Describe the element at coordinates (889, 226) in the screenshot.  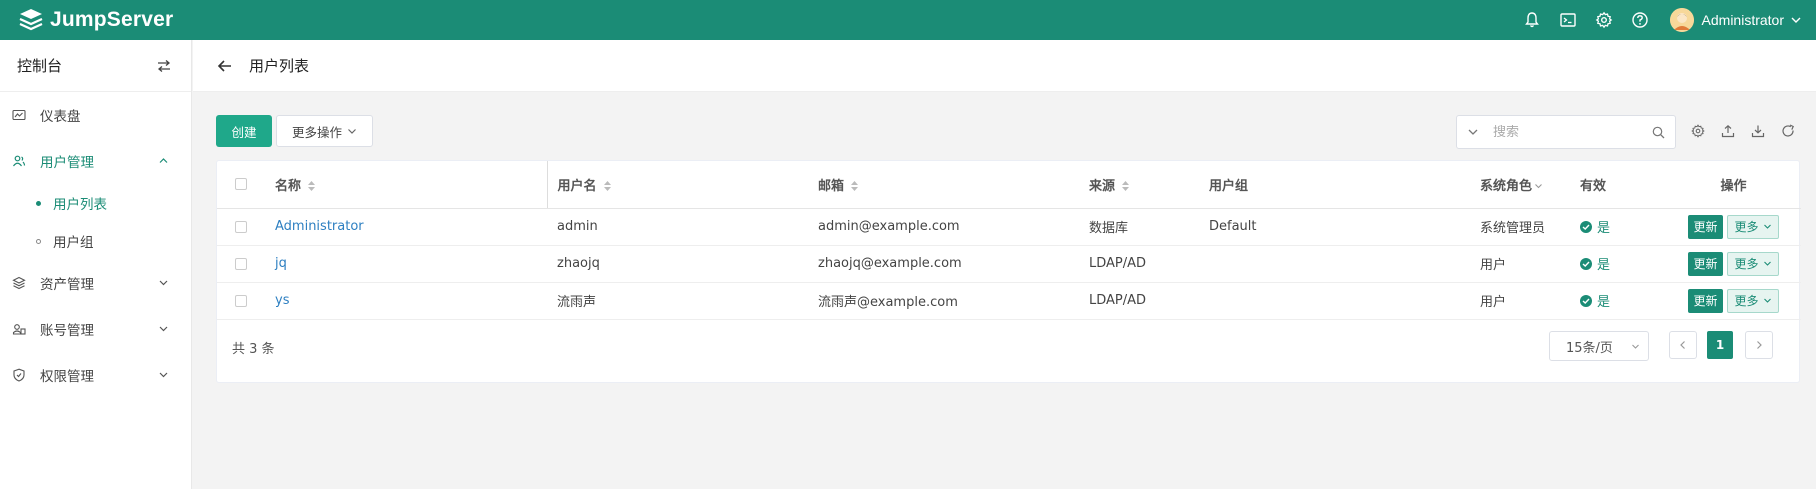
I see `email-cell: admin@example.com` at that location.